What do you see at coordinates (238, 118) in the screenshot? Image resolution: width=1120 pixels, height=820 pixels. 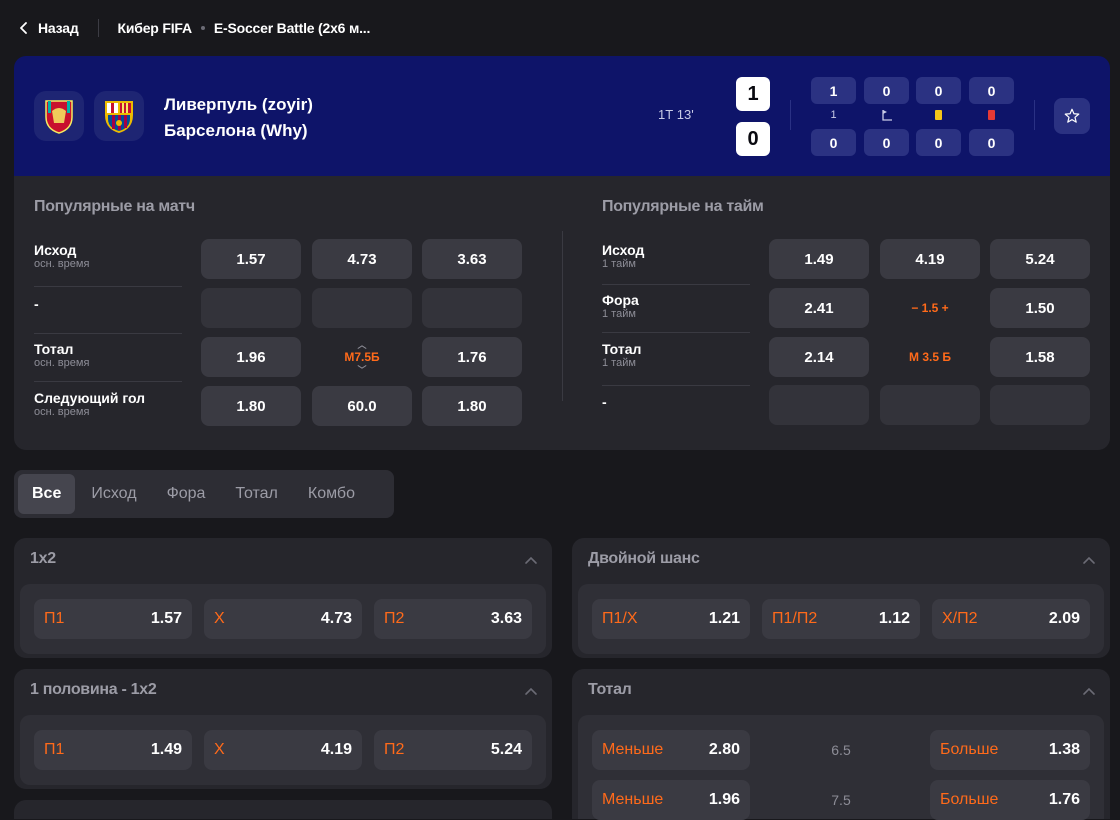 I see `team-names: Ливерпуль (zoyir) Барселона (Why)` at bounding box center [238, 118].